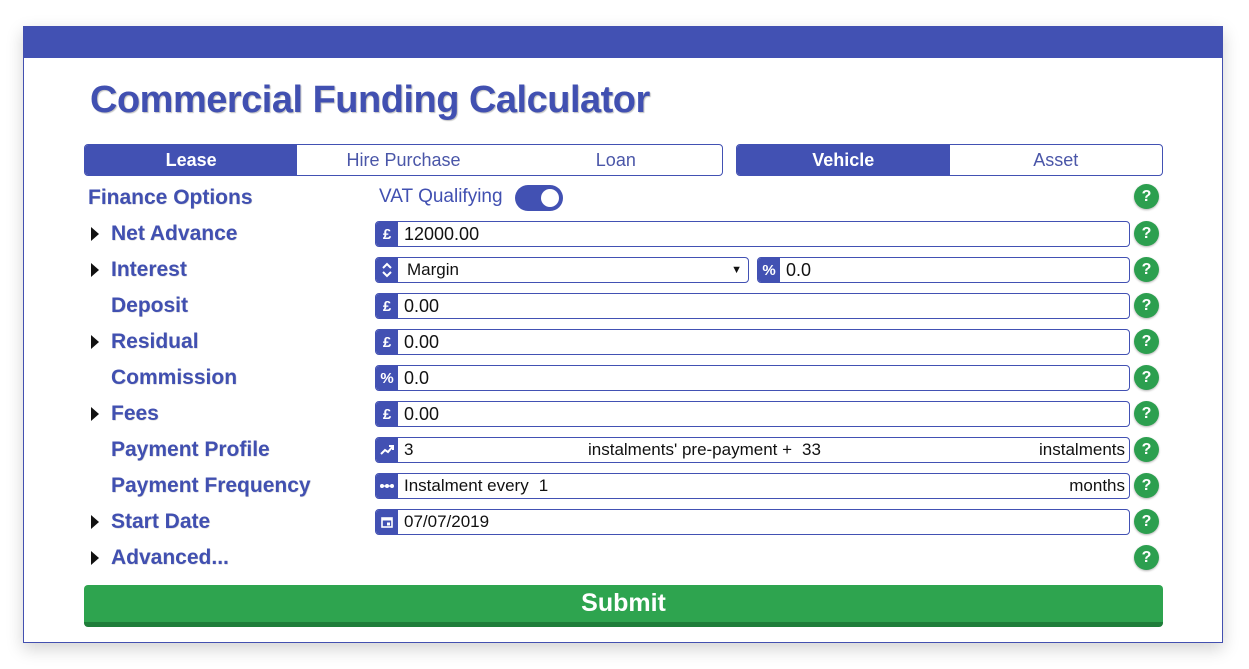 The width and height of the screenshot is (1249, 669). I want to click on advanced-expand-icon, so click(95, 558).